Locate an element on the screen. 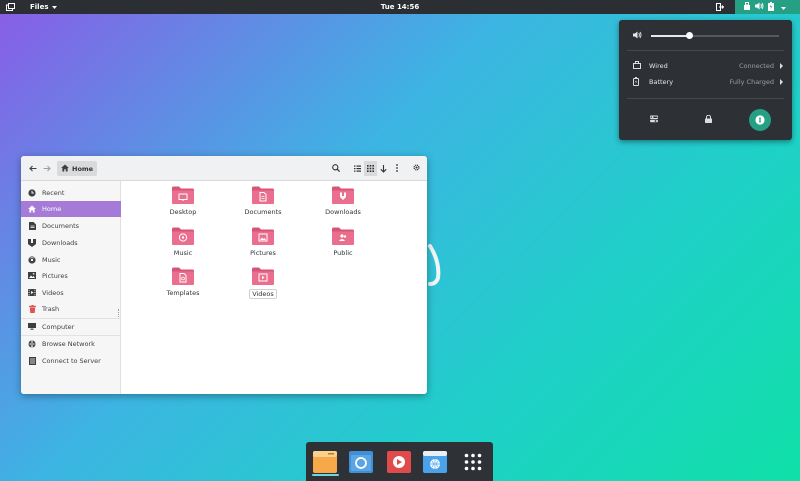 This screenshot has width=800, height=481. web-icon is located at coordinates (435, 462).